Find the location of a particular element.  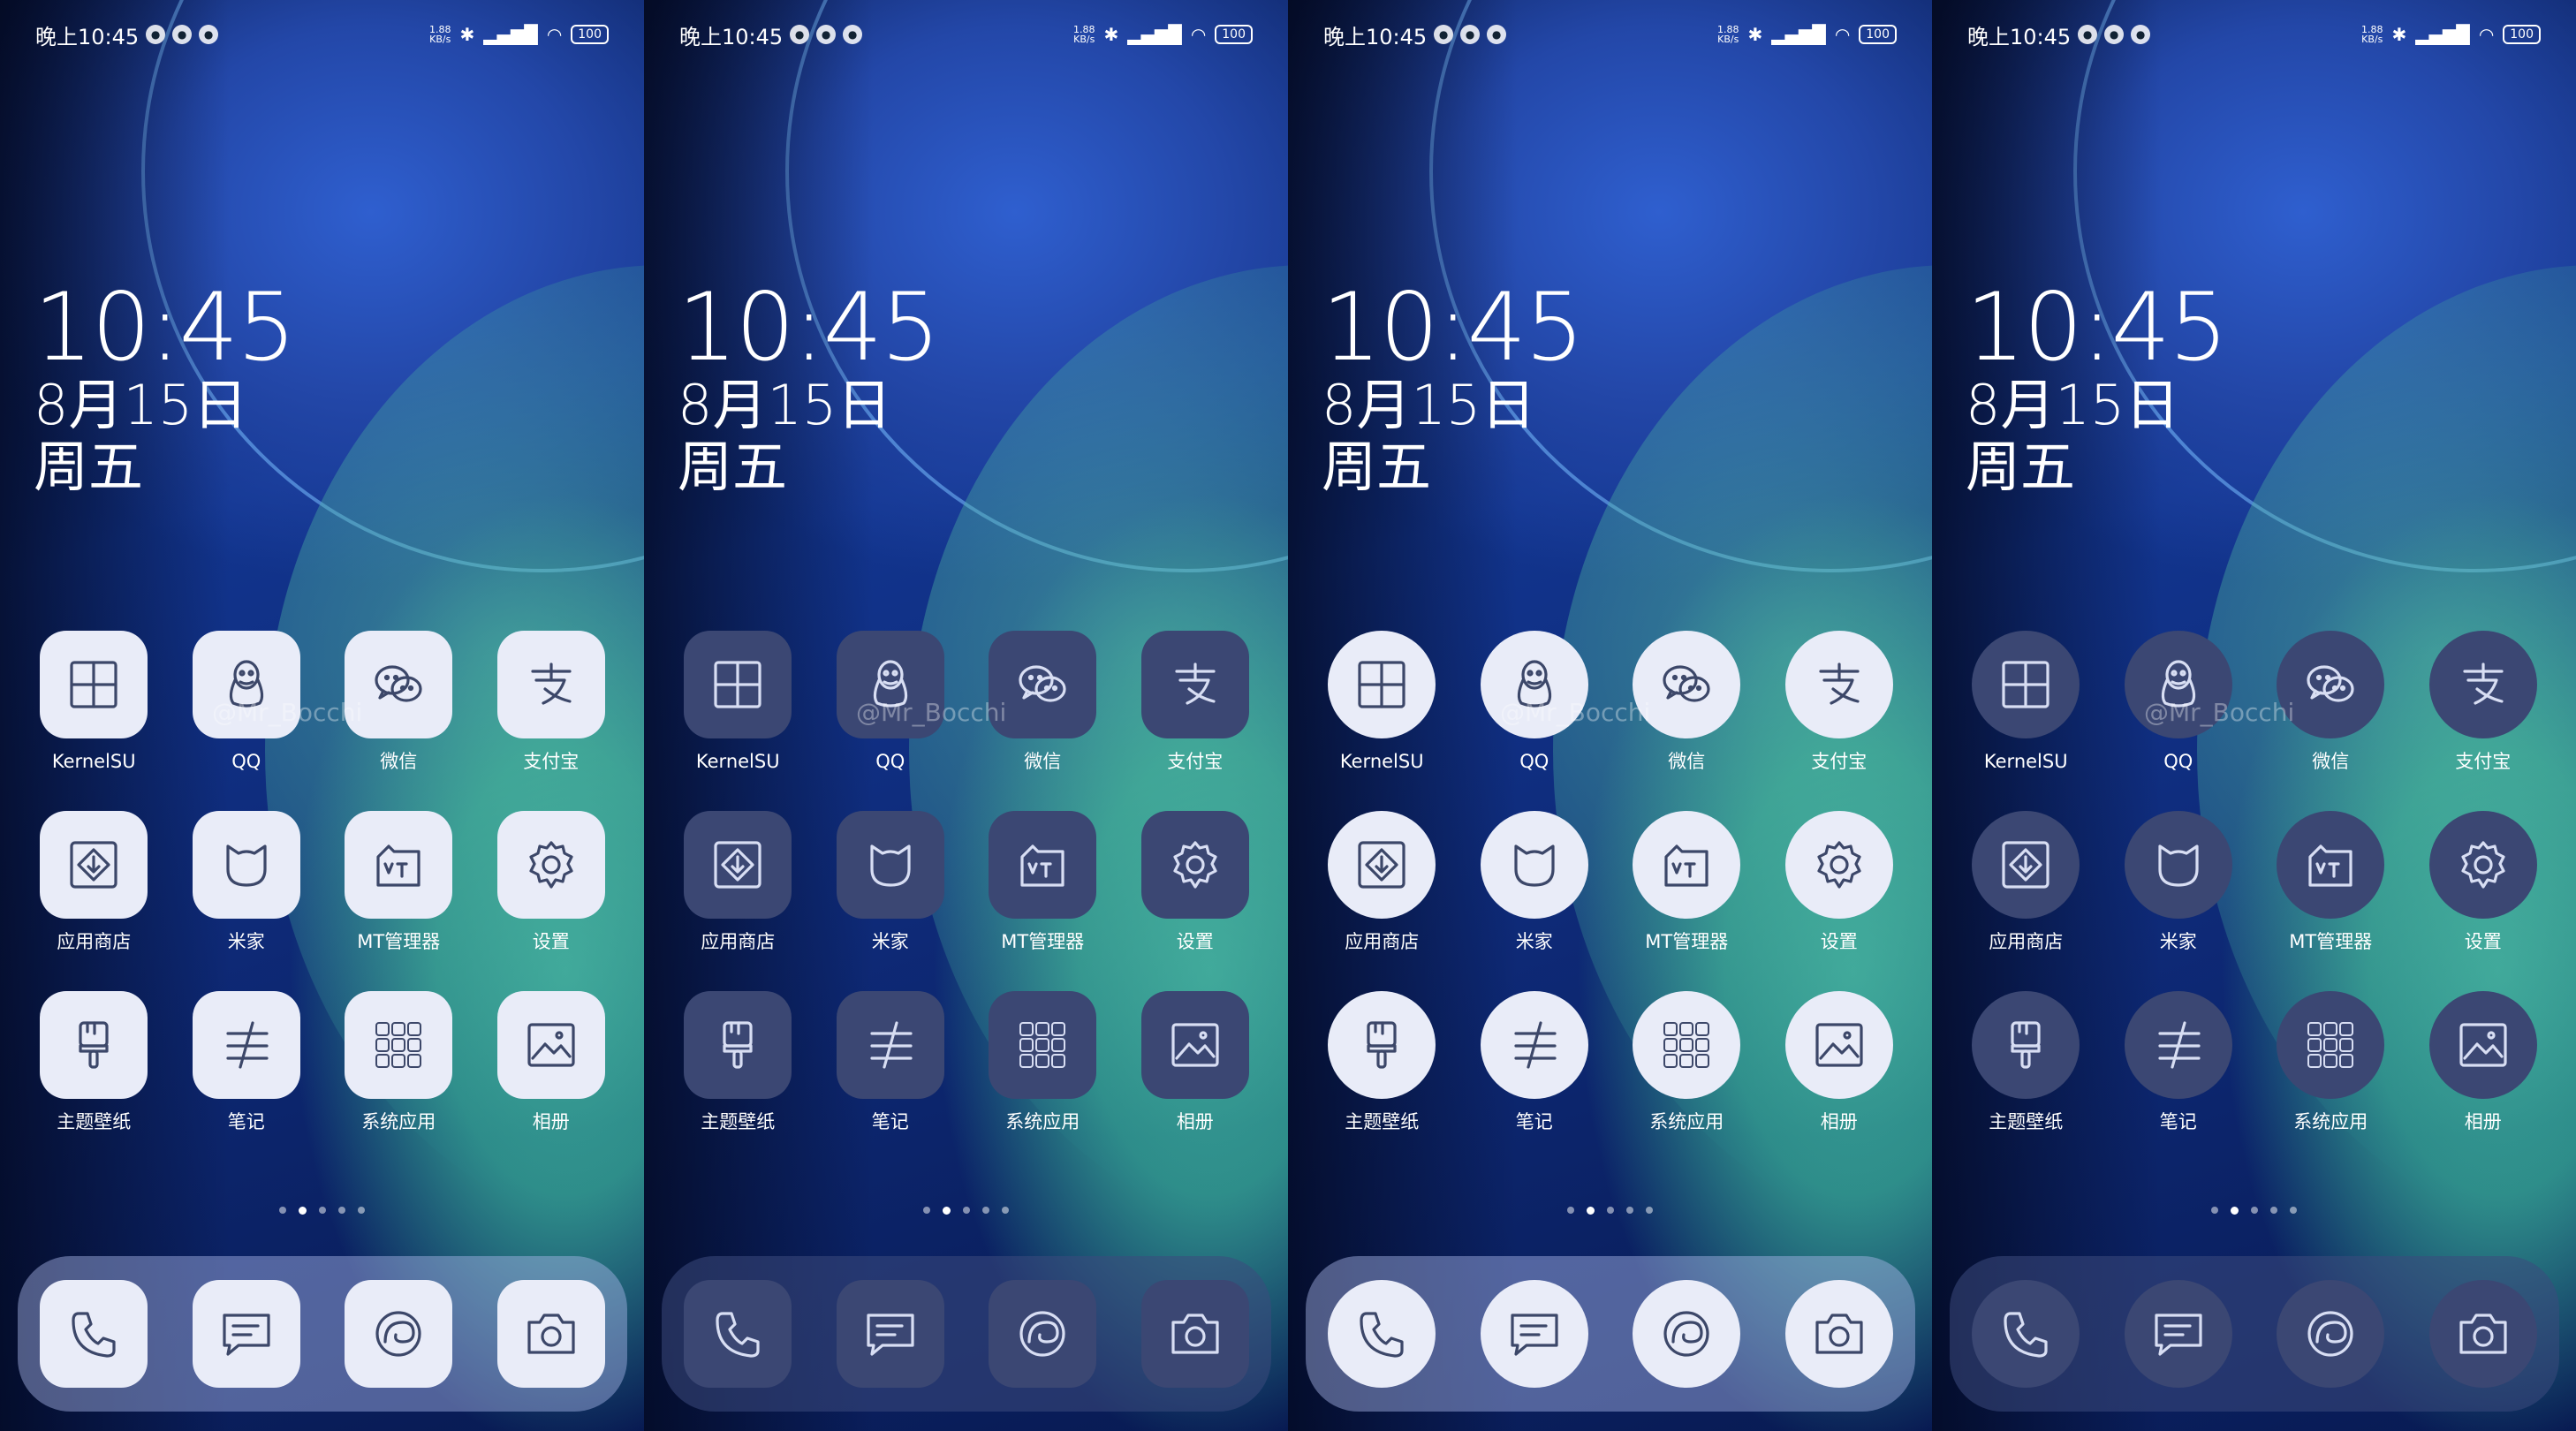

mijia-icon is located at coordinates (890, 865).